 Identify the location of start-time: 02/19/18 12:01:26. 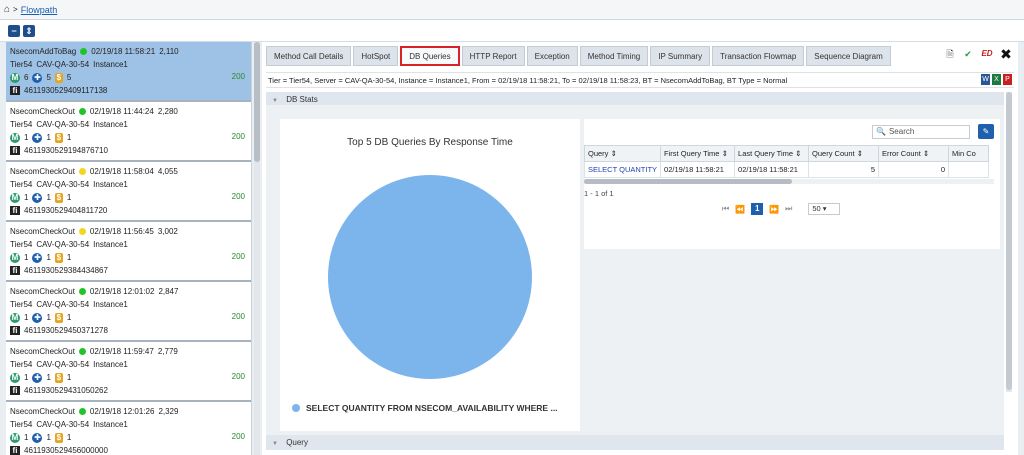
(122, 411).